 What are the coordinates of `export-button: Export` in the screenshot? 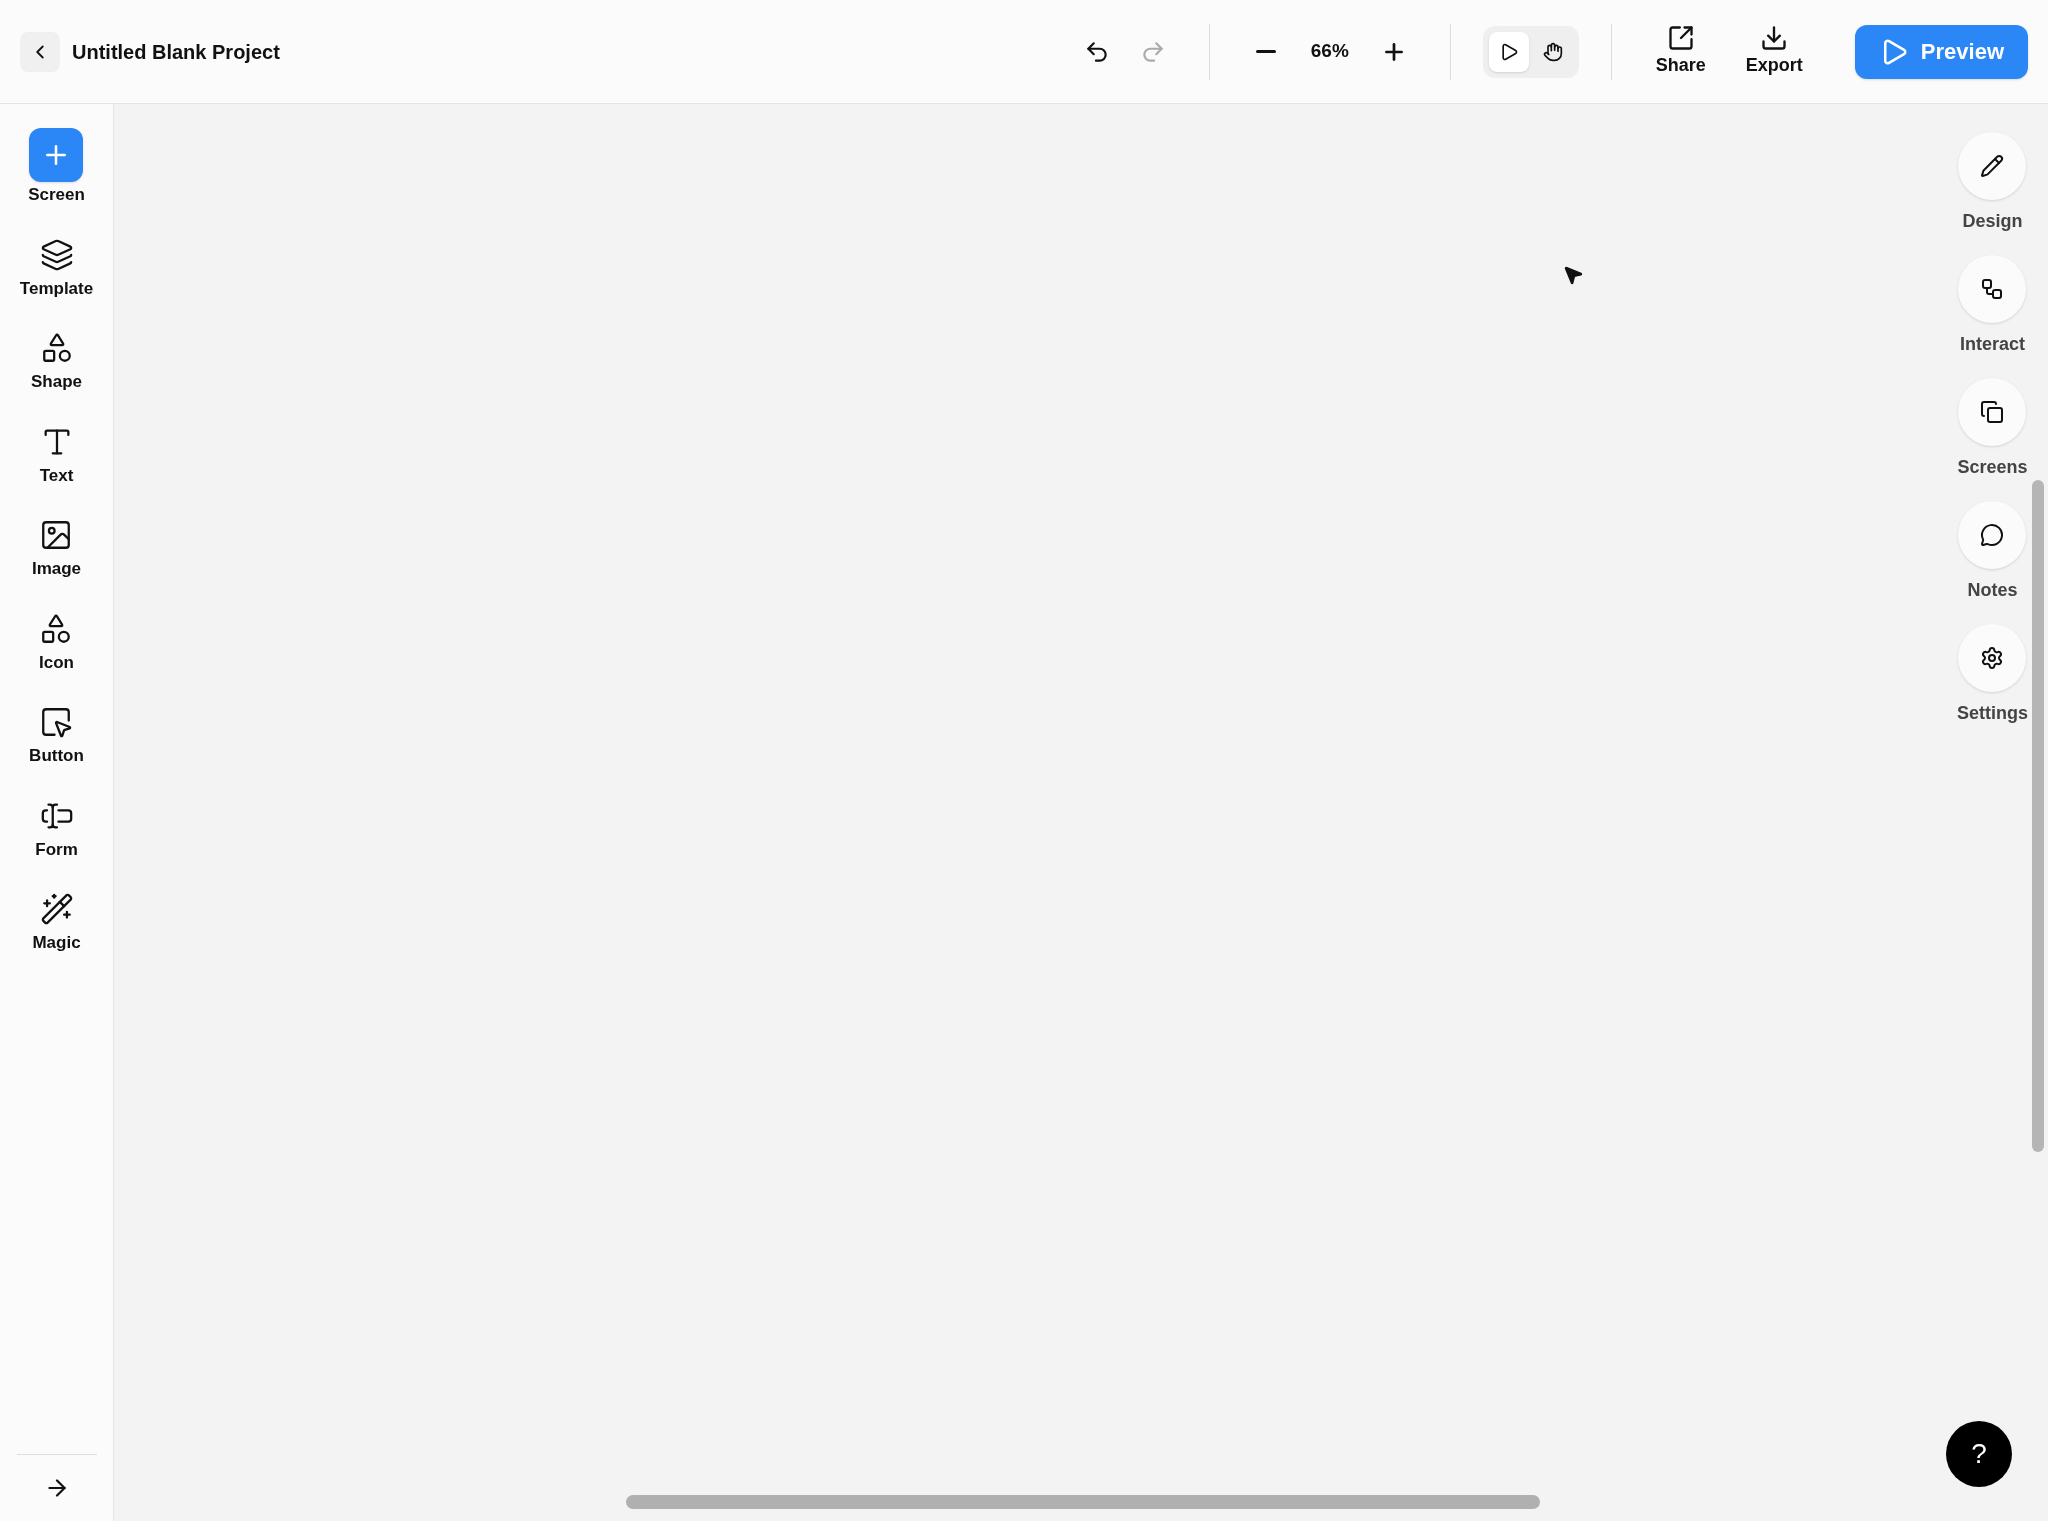 It's located at (1774, 51).